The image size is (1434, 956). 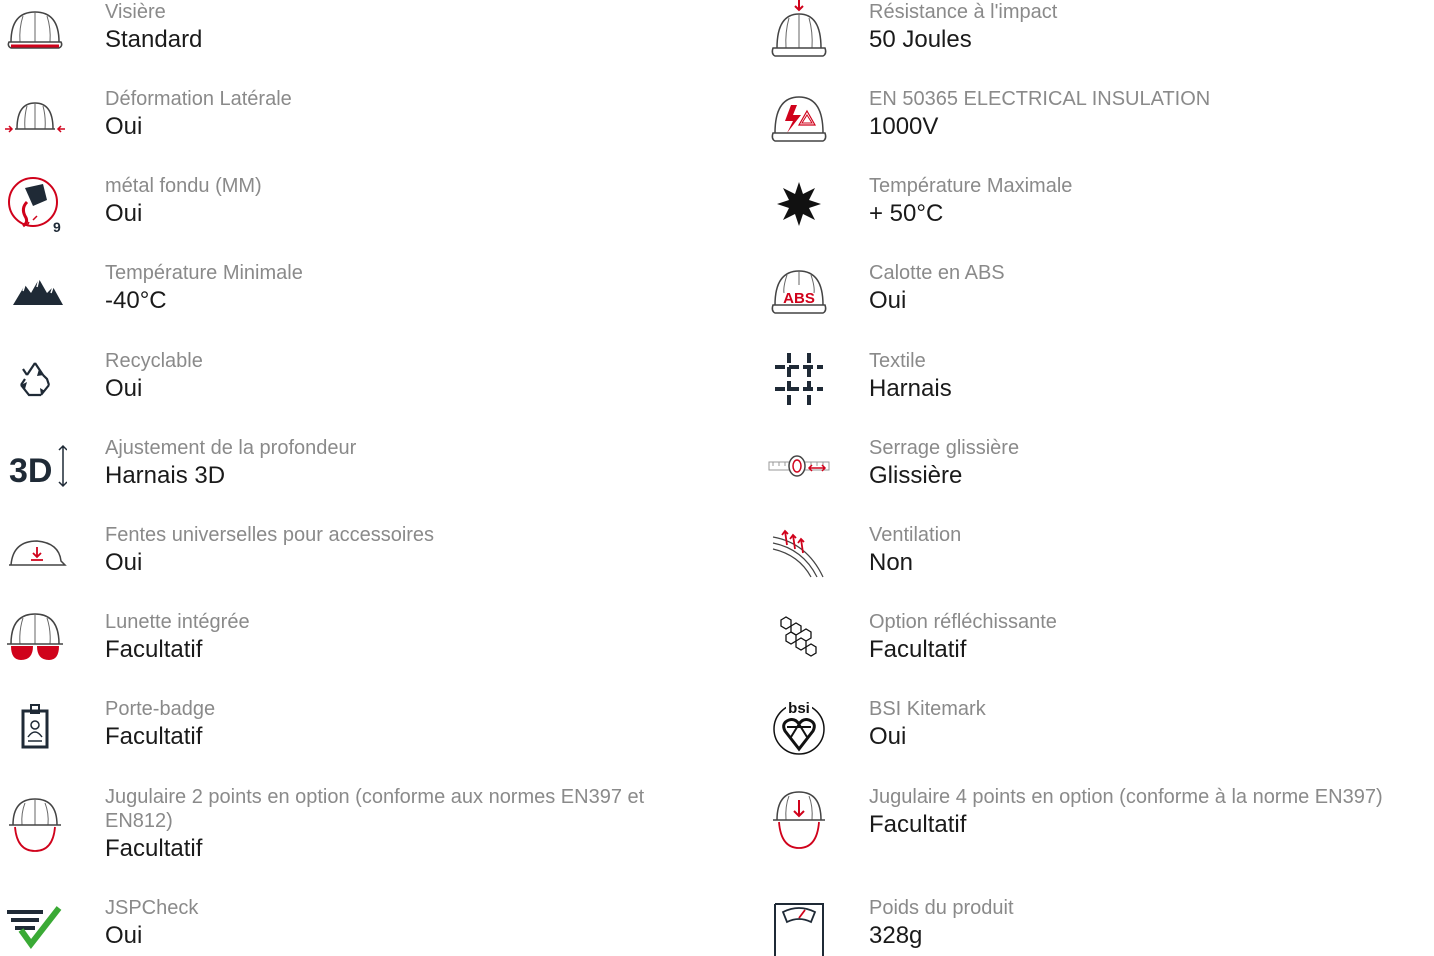 What do you see at coordinates (916, 475) in the screenshot?
I see `feature-value: Glissière` at bounding box center [916, 475].